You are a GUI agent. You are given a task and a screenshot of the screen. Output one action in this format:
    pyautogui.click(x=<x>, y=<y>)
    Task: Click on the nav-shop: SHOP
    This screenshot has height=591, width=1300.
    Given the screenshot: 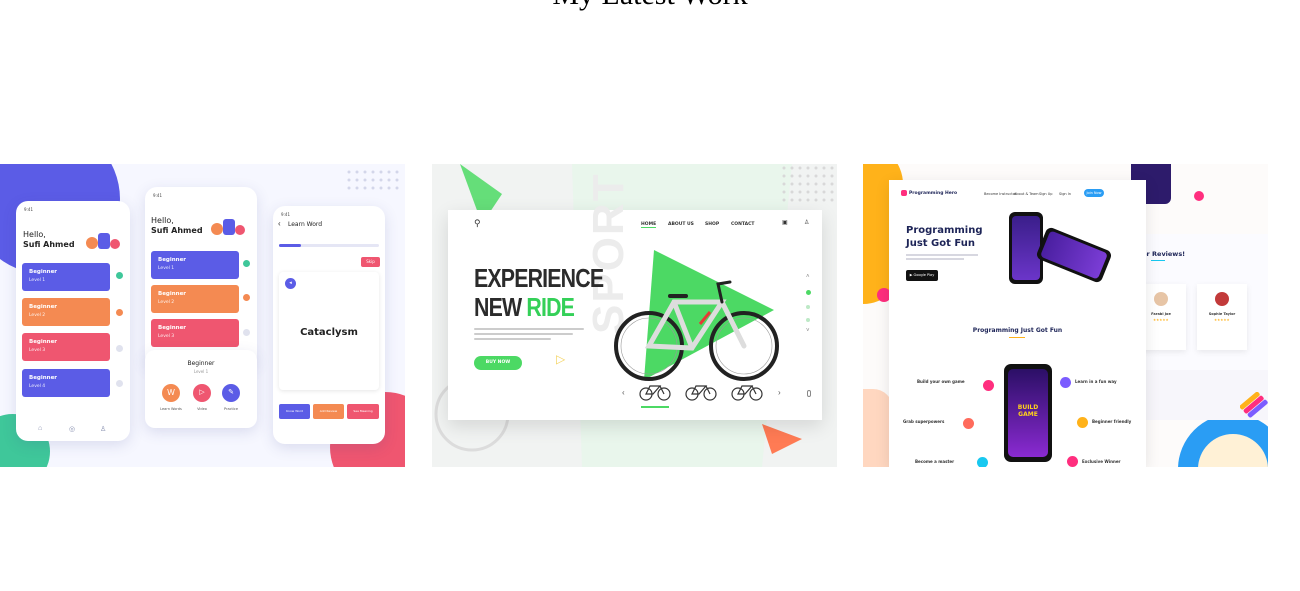 What is the action you would take?
    pyautogui.click(x=712, y=224)
    